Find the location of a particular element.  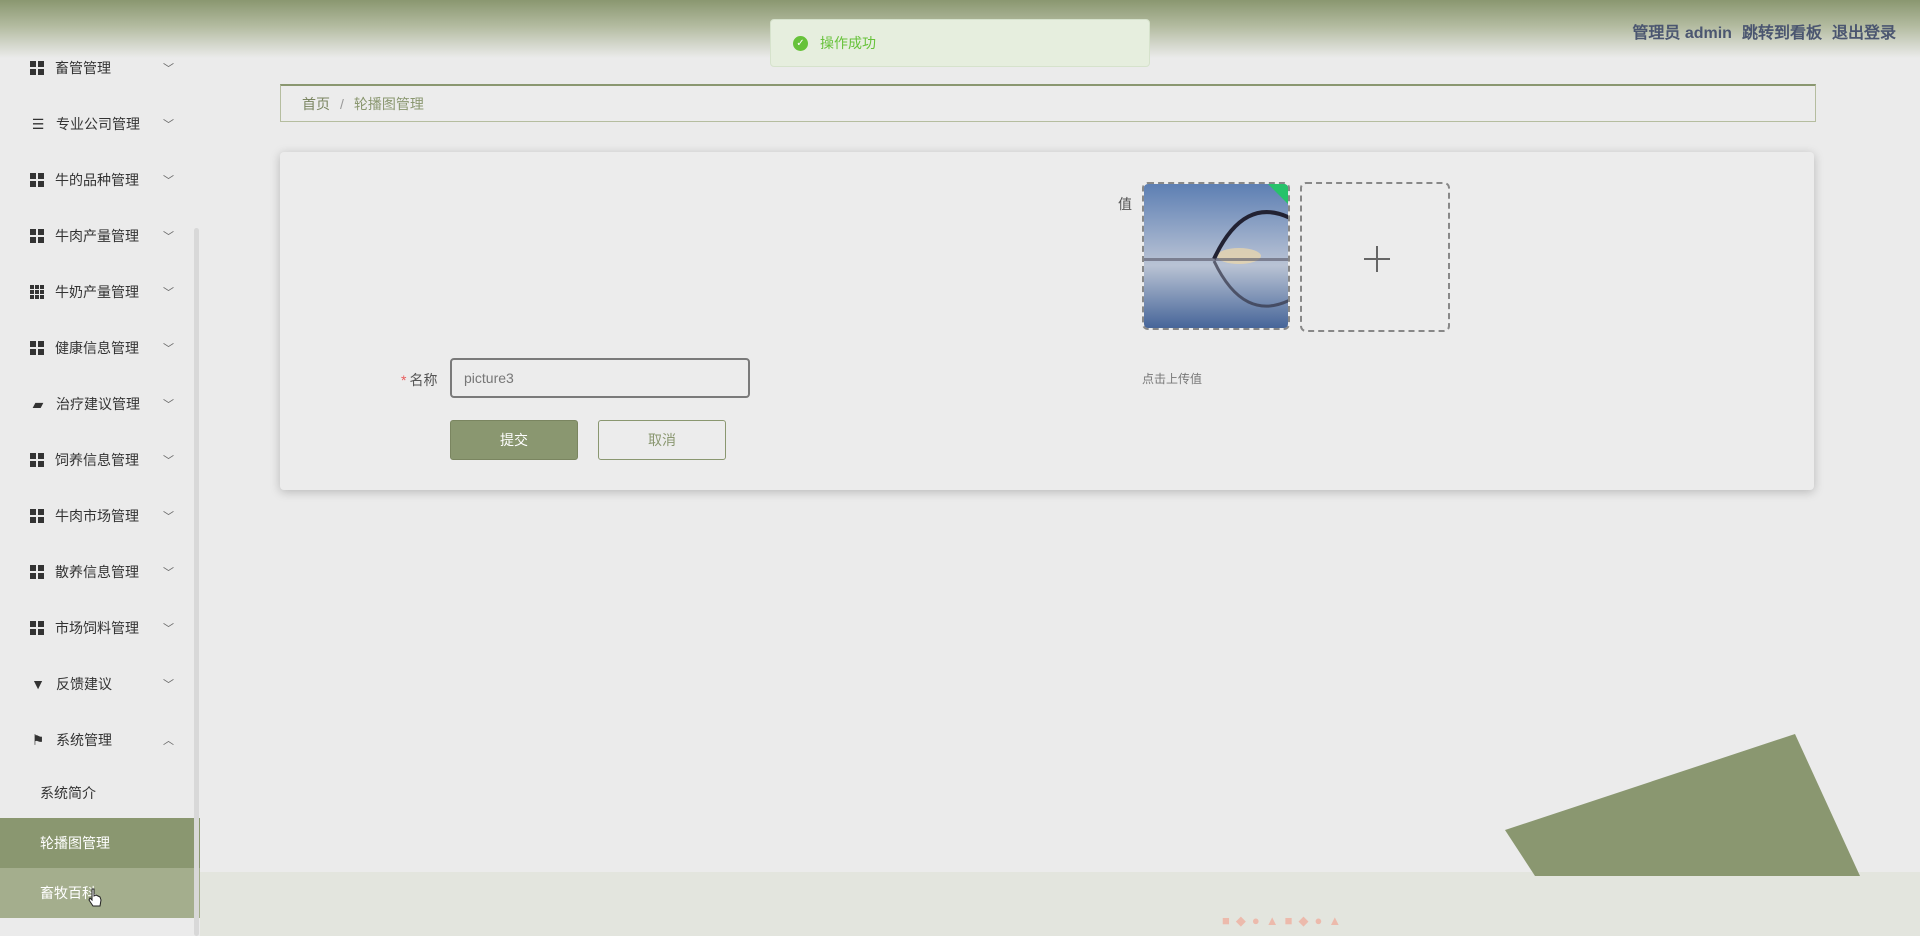

sidebar-item-breed: 牛的品种管理 ﹀ is located at coordinates (97, 180).